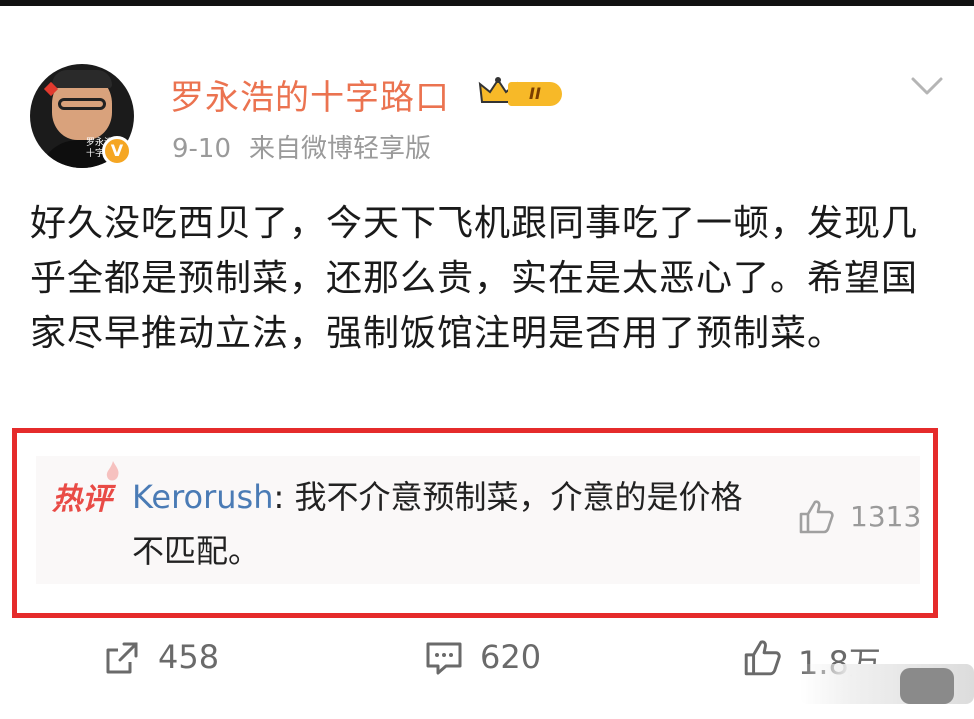  What do you see at coordinates (452, 524) in the screenshot?
I see `hot-comment-text: Kerorush: 我不介意预制菜，介意的是价格不匹配。` at bounding box center [452, 524].